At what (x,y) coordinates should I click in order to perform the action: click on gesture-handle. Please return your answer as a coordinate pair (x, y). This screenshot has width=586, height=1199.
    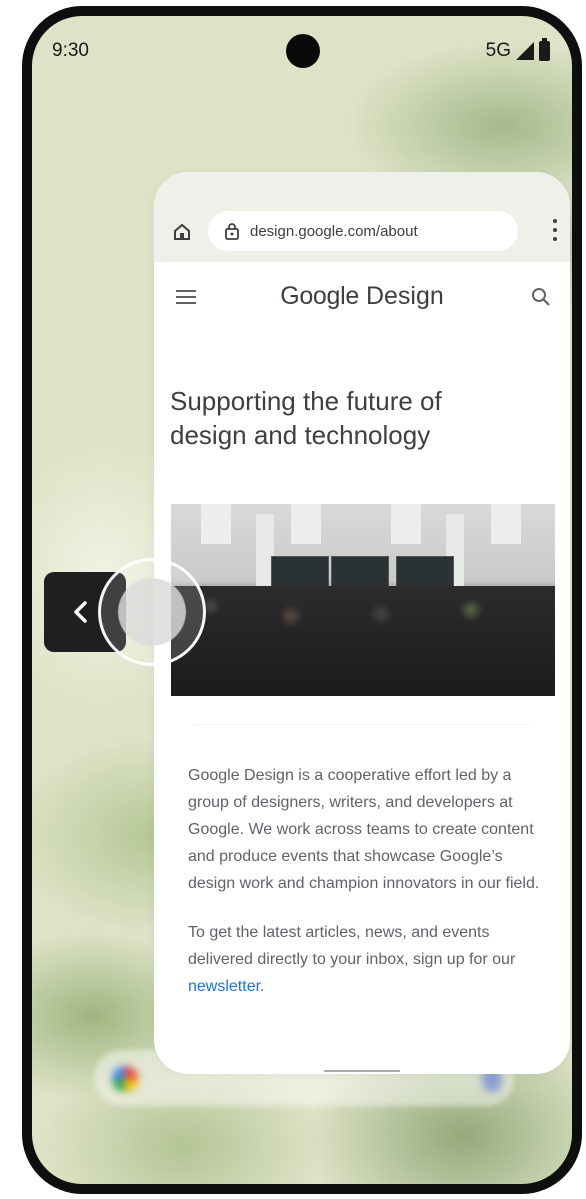
    Looking at the image, I should click on (362, 1071).